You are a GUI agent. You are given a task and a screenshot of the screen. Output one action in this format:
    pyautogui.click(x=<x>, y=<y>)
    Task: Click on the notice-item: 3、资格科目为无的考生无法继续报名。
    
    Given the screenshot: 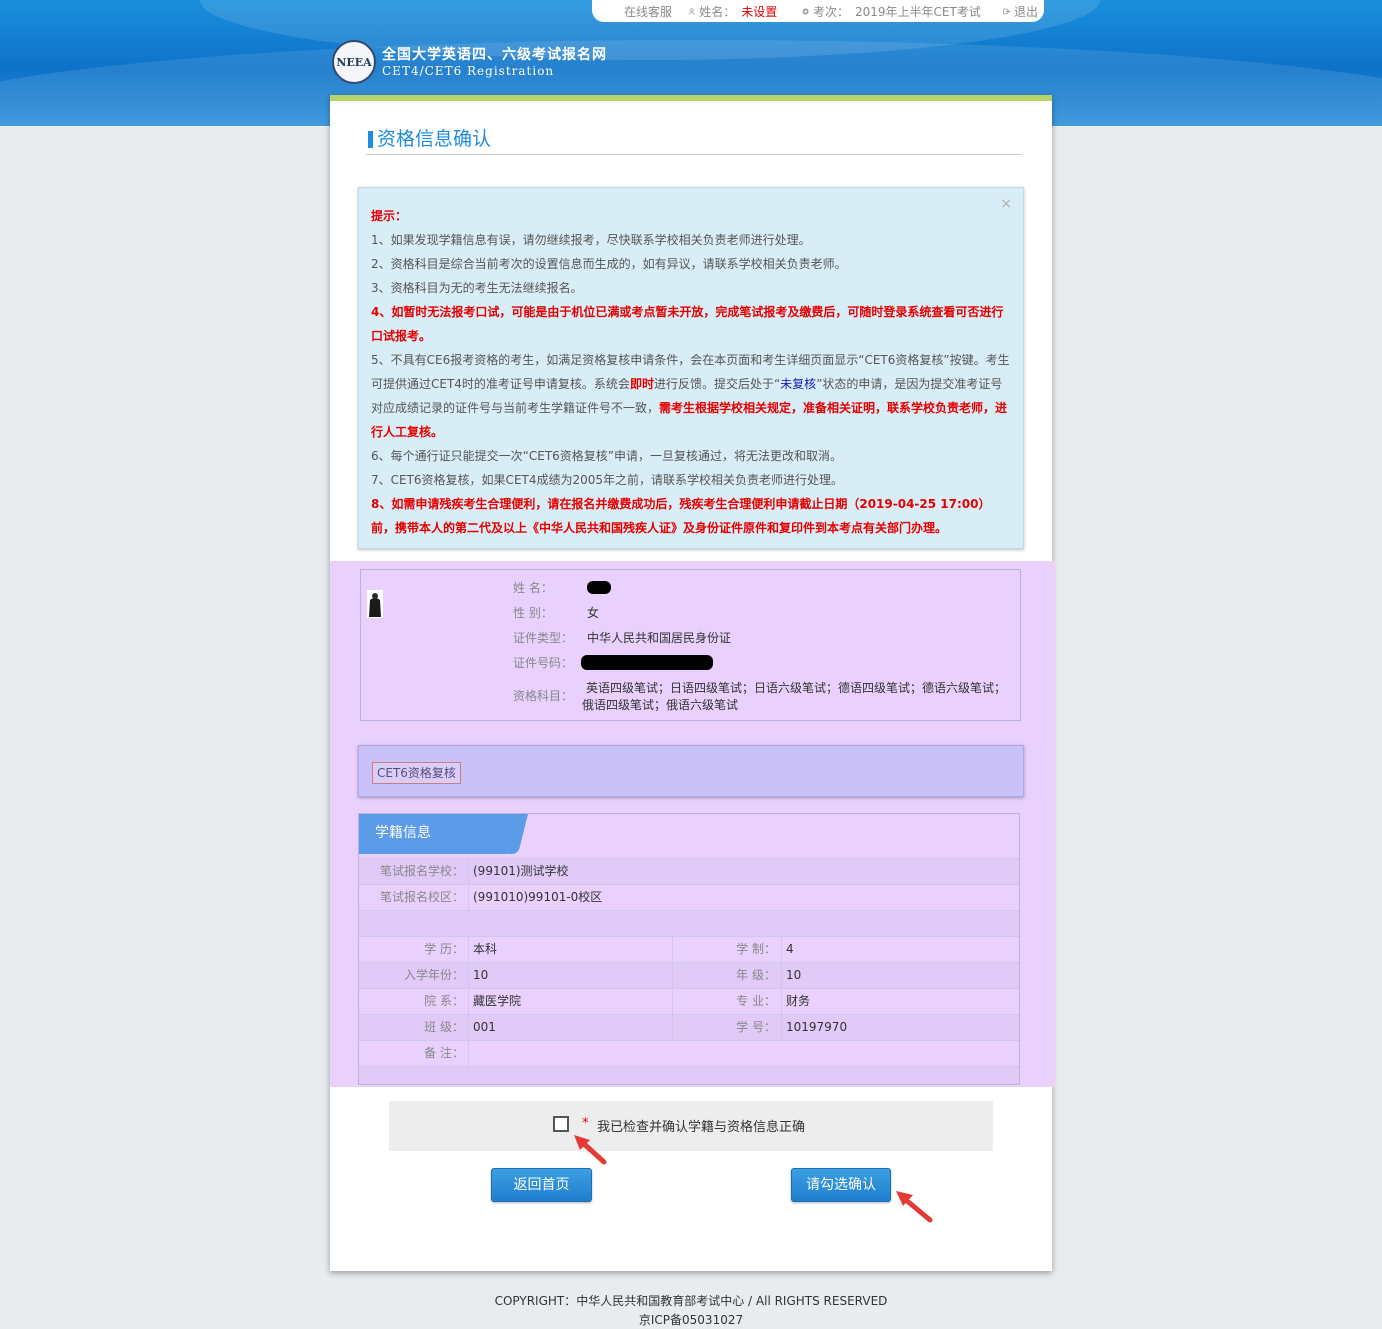 What is the action you would take?
    pyautogui.click(x=477, y=288)
    